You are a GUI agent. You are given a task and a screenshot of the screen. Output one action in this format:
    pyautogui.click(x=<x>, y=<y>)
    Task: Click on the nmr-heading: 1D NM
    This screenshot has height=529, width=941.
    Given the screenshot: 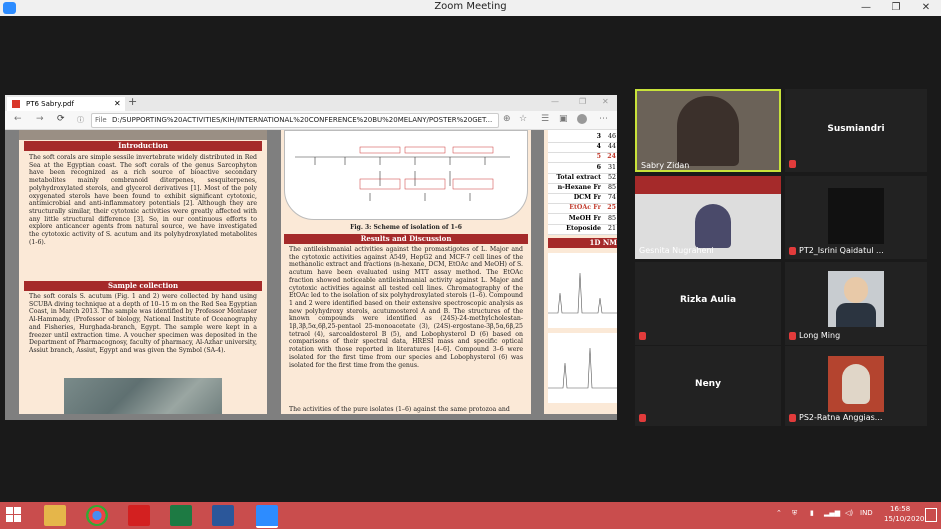 What is the action you would take?
    pyautogui.click(x=582, y=243)
    